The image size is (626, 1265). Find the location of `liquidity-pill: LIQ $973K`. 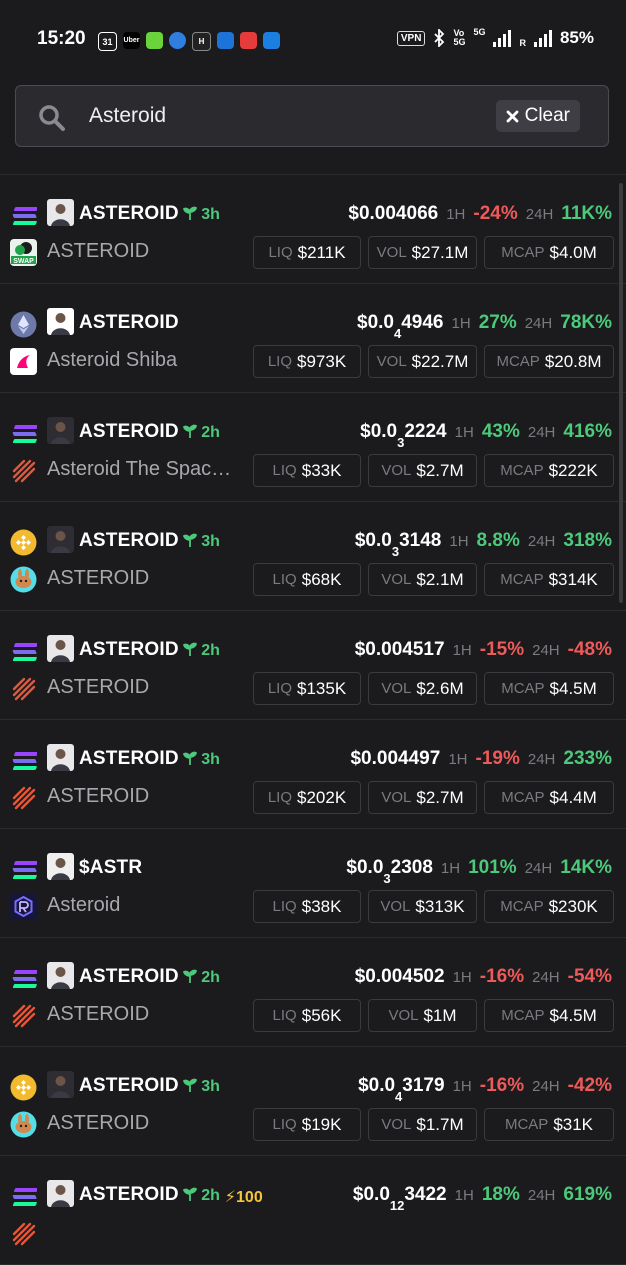

liquidity-pill: LIQ $973K is located at coordinates (307, 361).